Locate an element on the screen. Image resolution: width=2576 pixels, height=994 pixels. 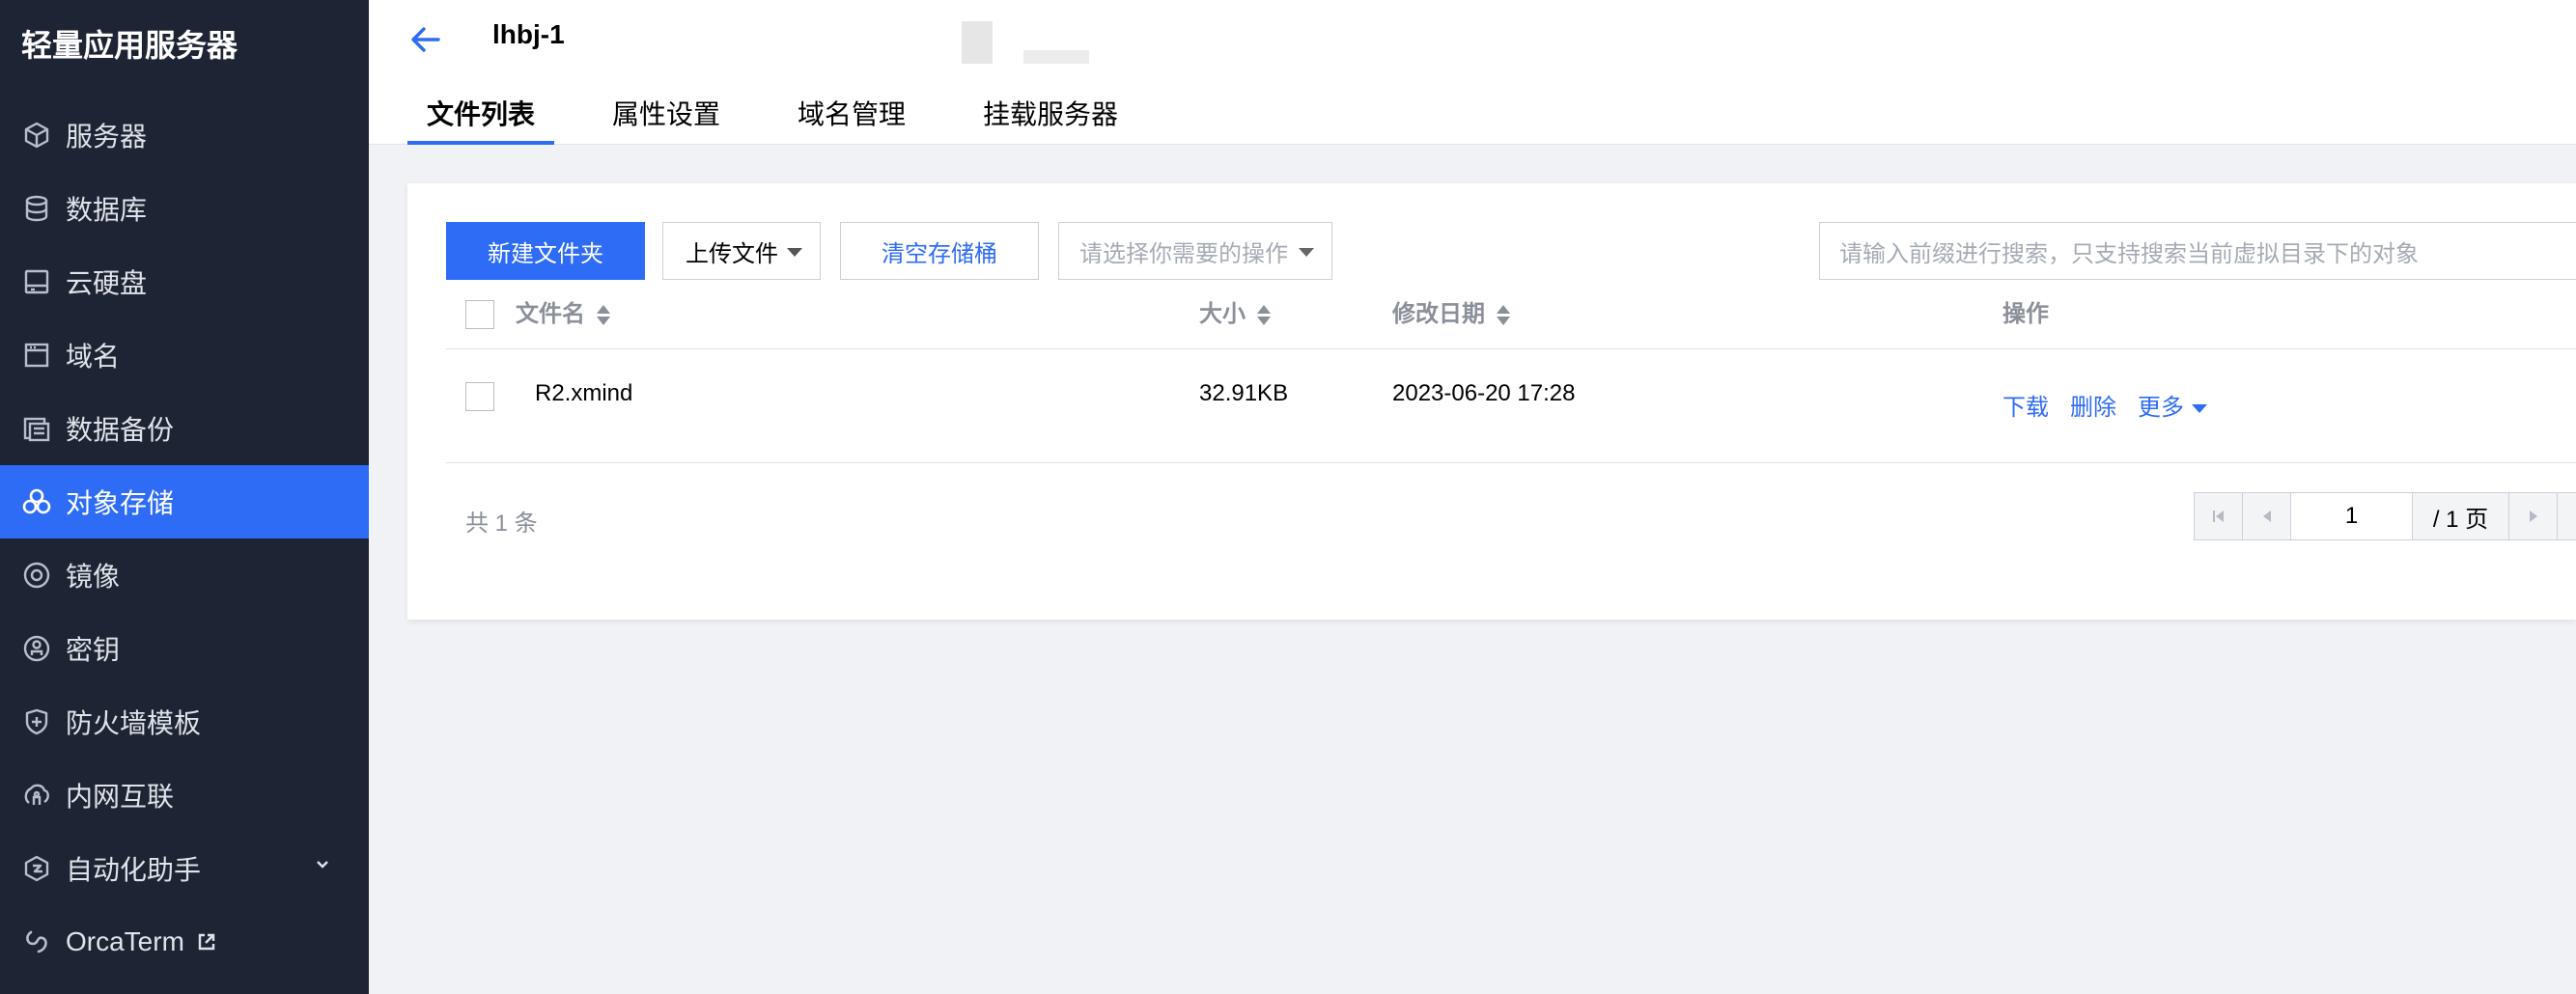
shield-icon is located at coordinates (36, 721).